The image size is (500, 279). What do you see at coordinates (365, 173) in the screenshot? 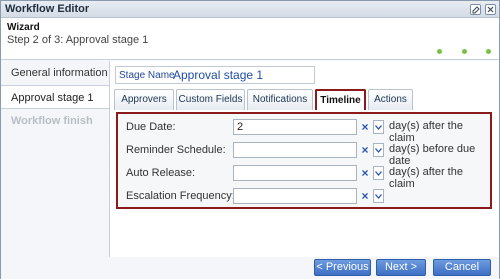
I see `auto-release-clear-icon: ×` at bounding box center [365, 173].